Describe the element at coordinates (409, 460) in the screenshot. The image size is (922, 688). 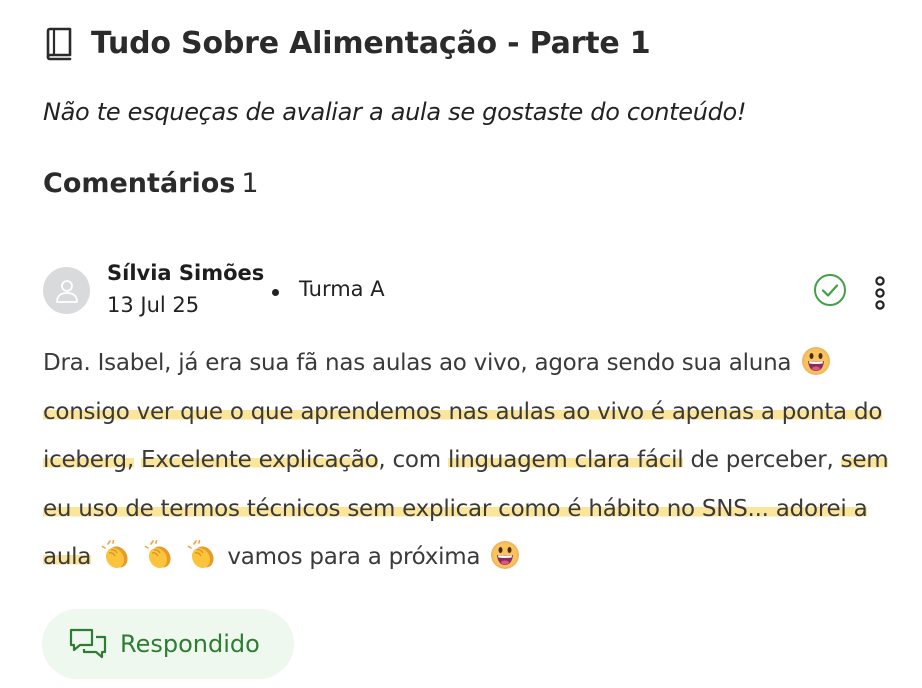
I see `comment-text-part: , com` at that location.